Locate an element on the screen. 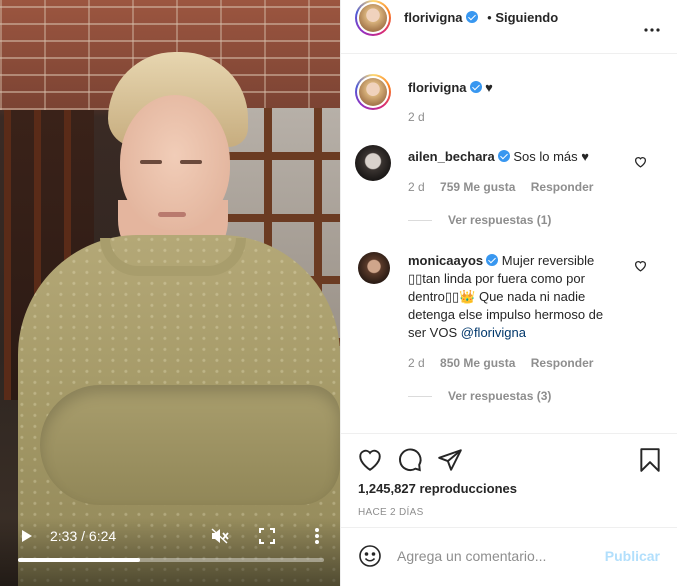 This screenshot has width=677, height=586. comment-meta: 2 d 759 Me gusta Responder is located at coordinates (500, 187).